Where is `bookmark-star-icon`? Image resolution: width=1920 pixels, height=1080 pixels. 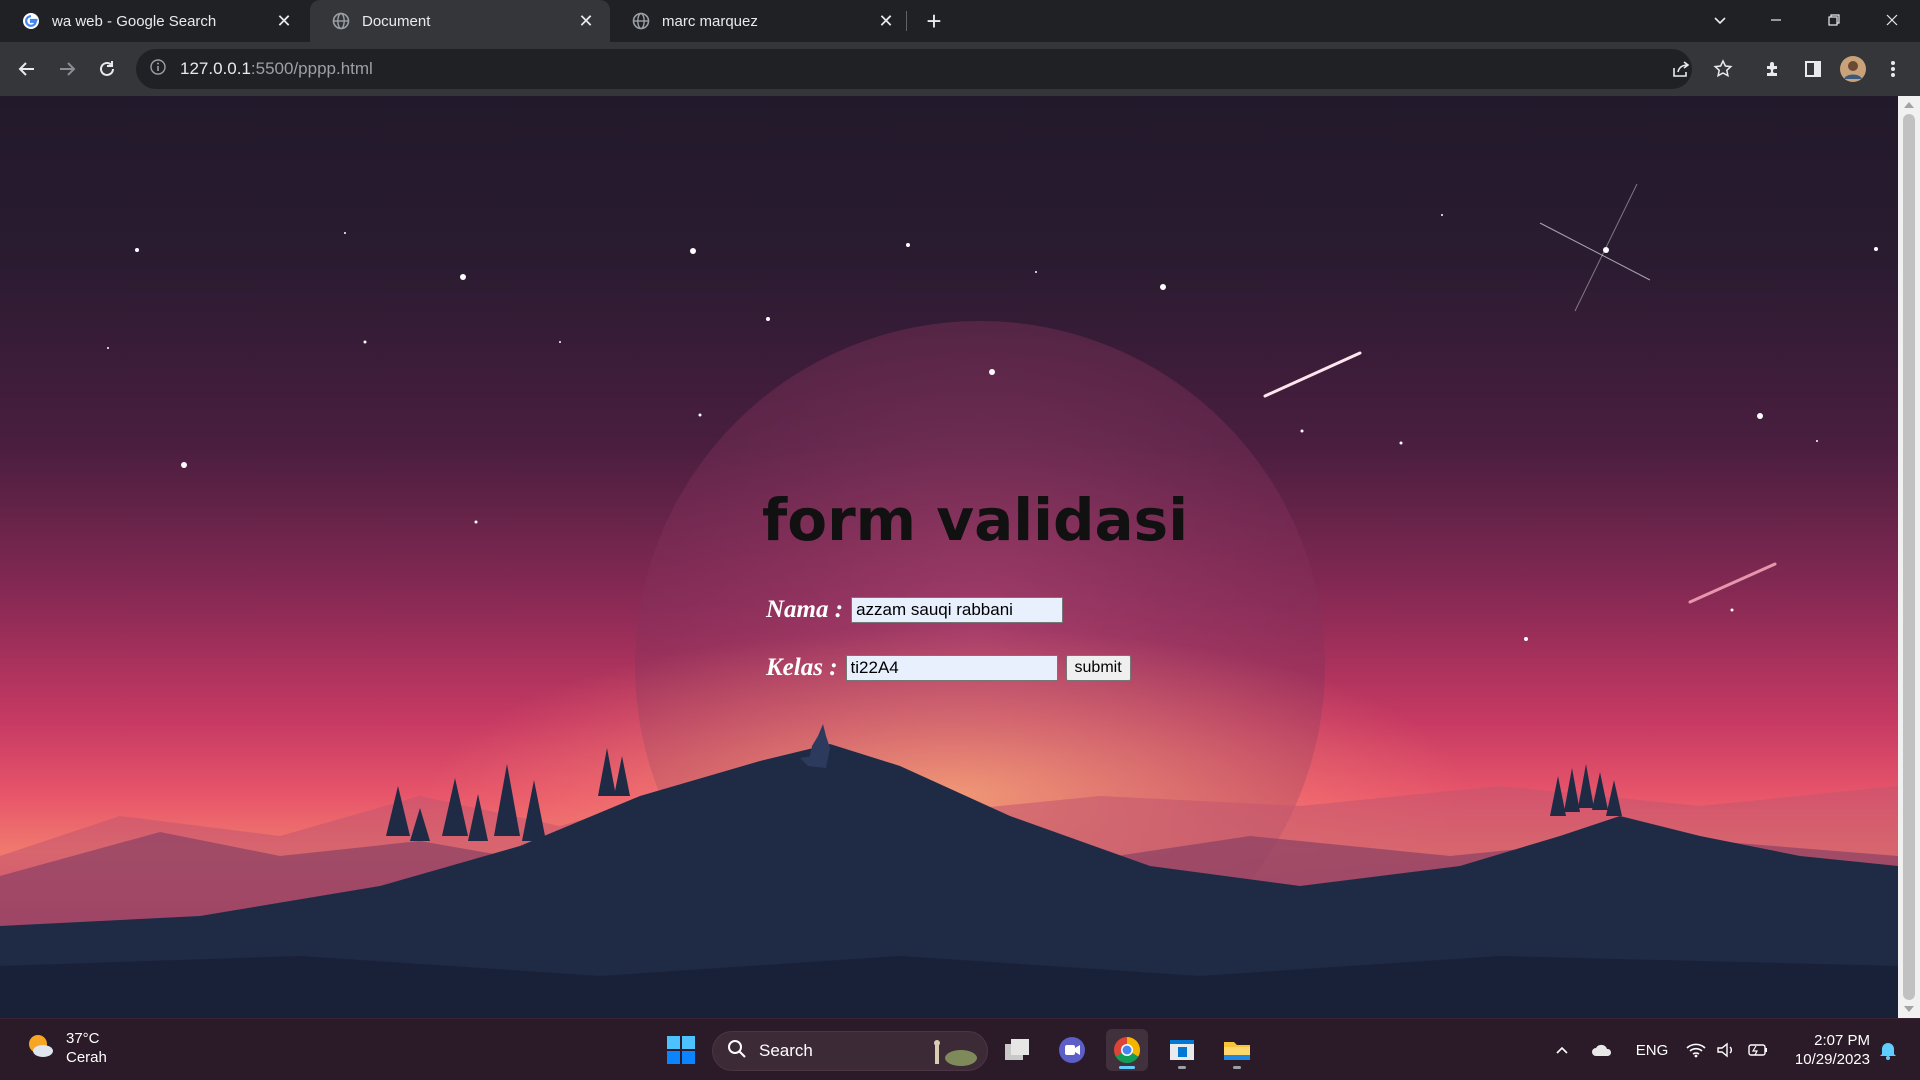
bookmark-star-icon is located at coordinates (1723, 69).